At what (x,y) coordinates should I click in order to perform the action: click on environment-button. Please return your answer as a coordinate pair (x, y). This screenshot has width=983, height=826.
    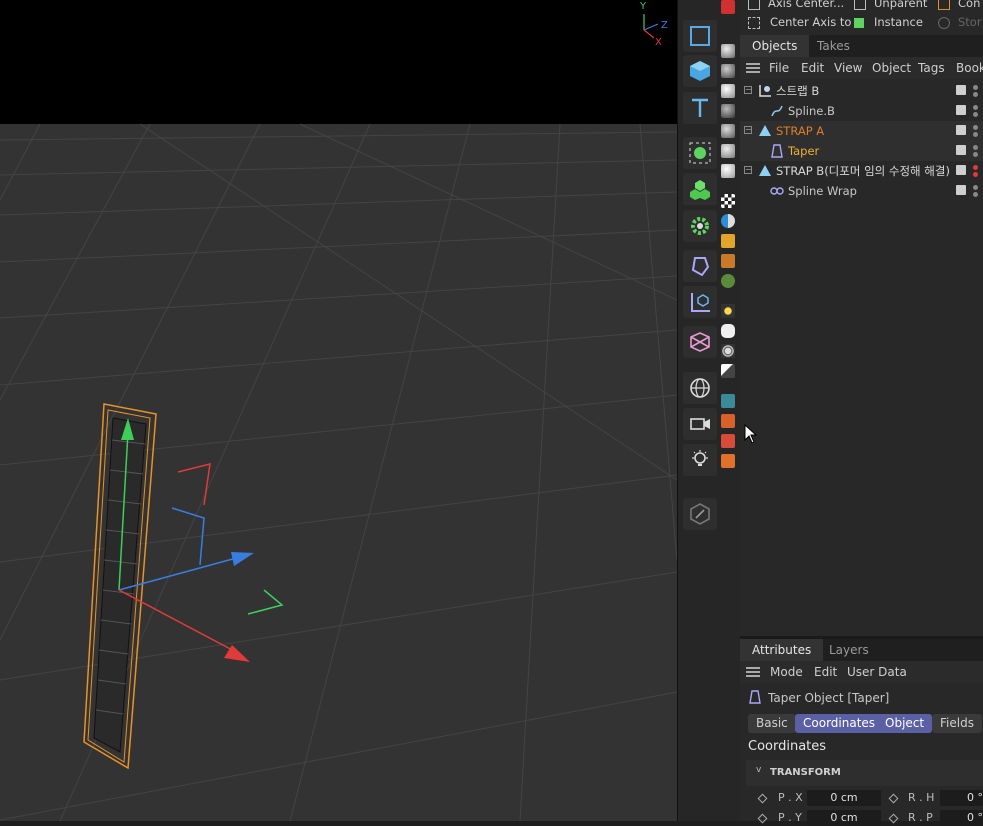
    Looking at the image, I should click on (700, 388).